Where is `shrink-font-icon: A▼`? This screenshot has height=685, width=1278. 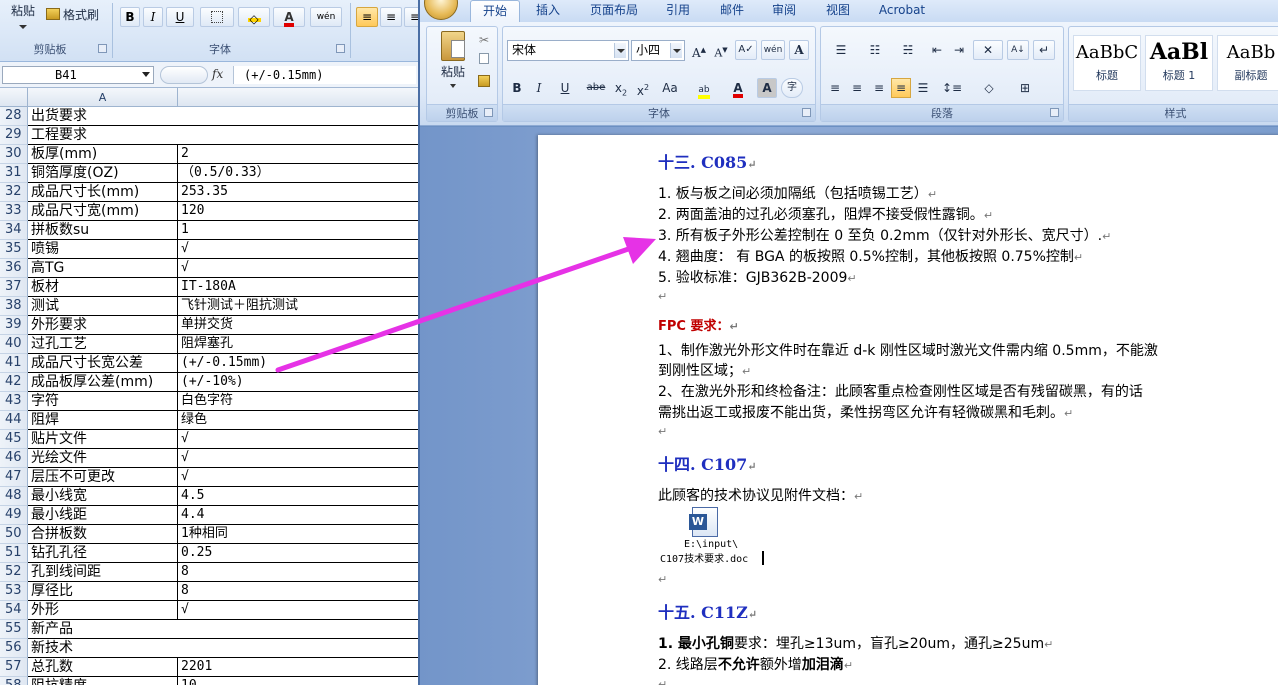
shrink-font-icon: A▼ is located at coordinates (721, 50).